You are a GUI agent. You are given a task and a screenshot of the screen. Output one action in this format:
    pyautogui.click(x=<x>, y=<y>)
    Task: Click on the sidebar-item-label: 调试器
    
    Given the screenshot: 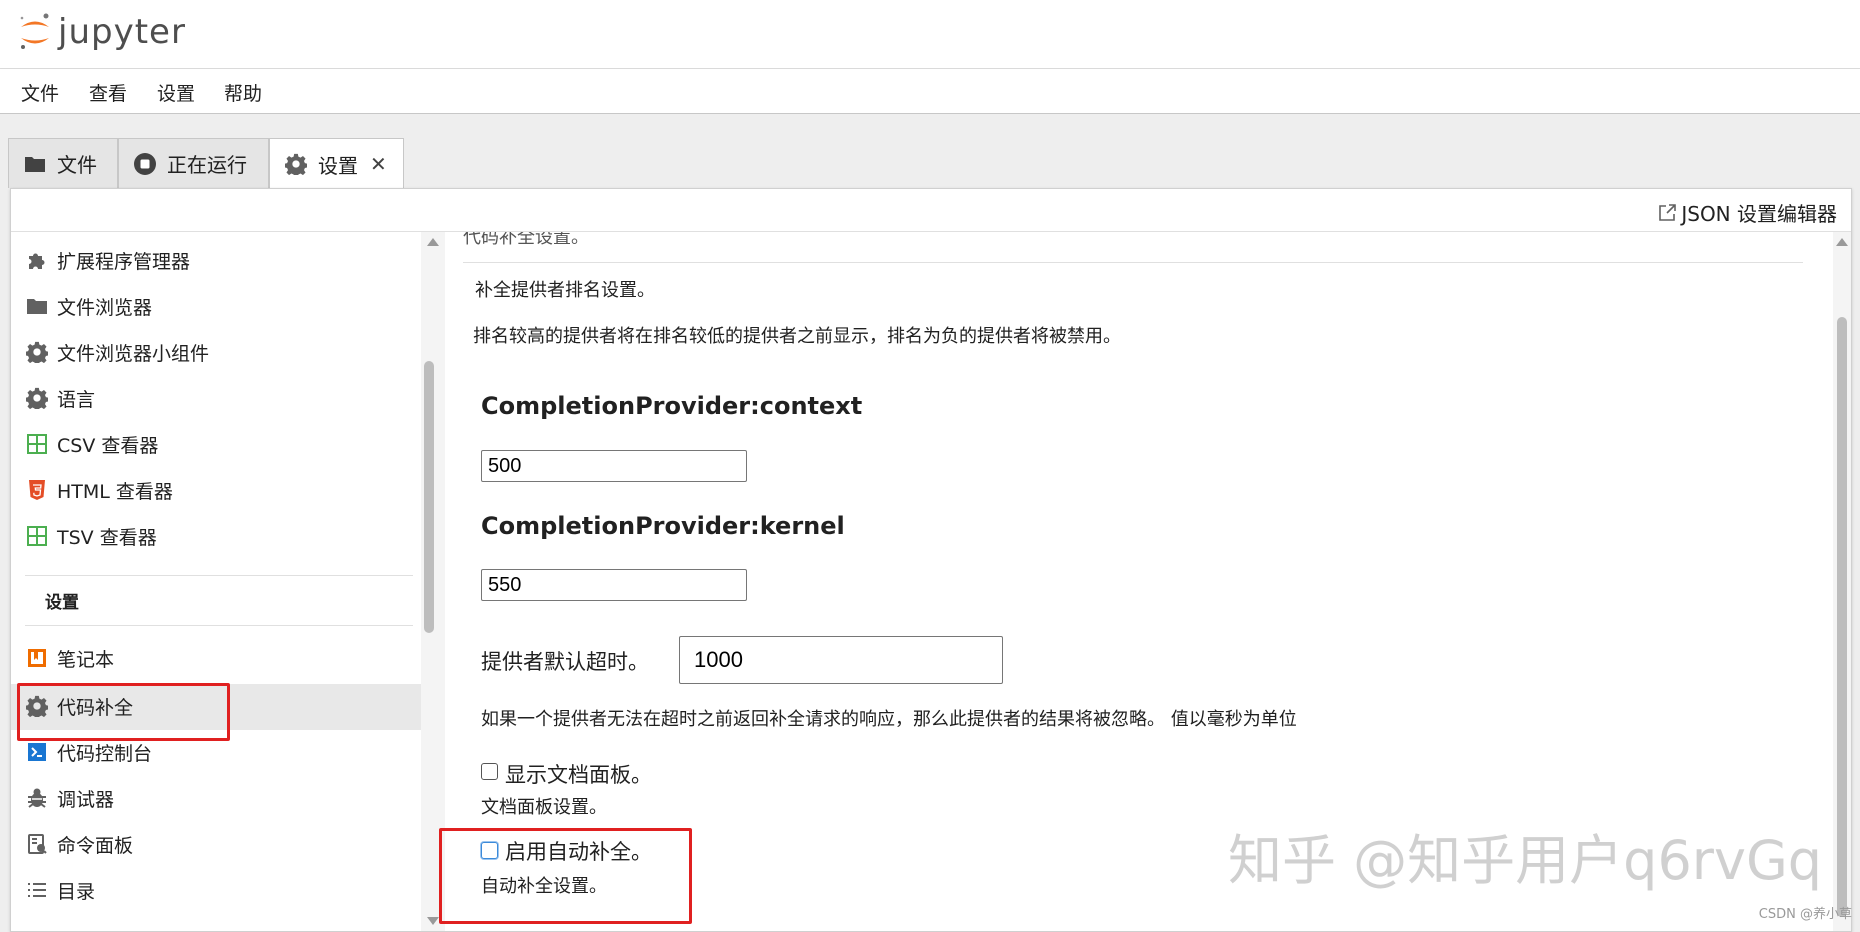 What is the action you would take?
    pyautogui.click(x=86, y=799)
    